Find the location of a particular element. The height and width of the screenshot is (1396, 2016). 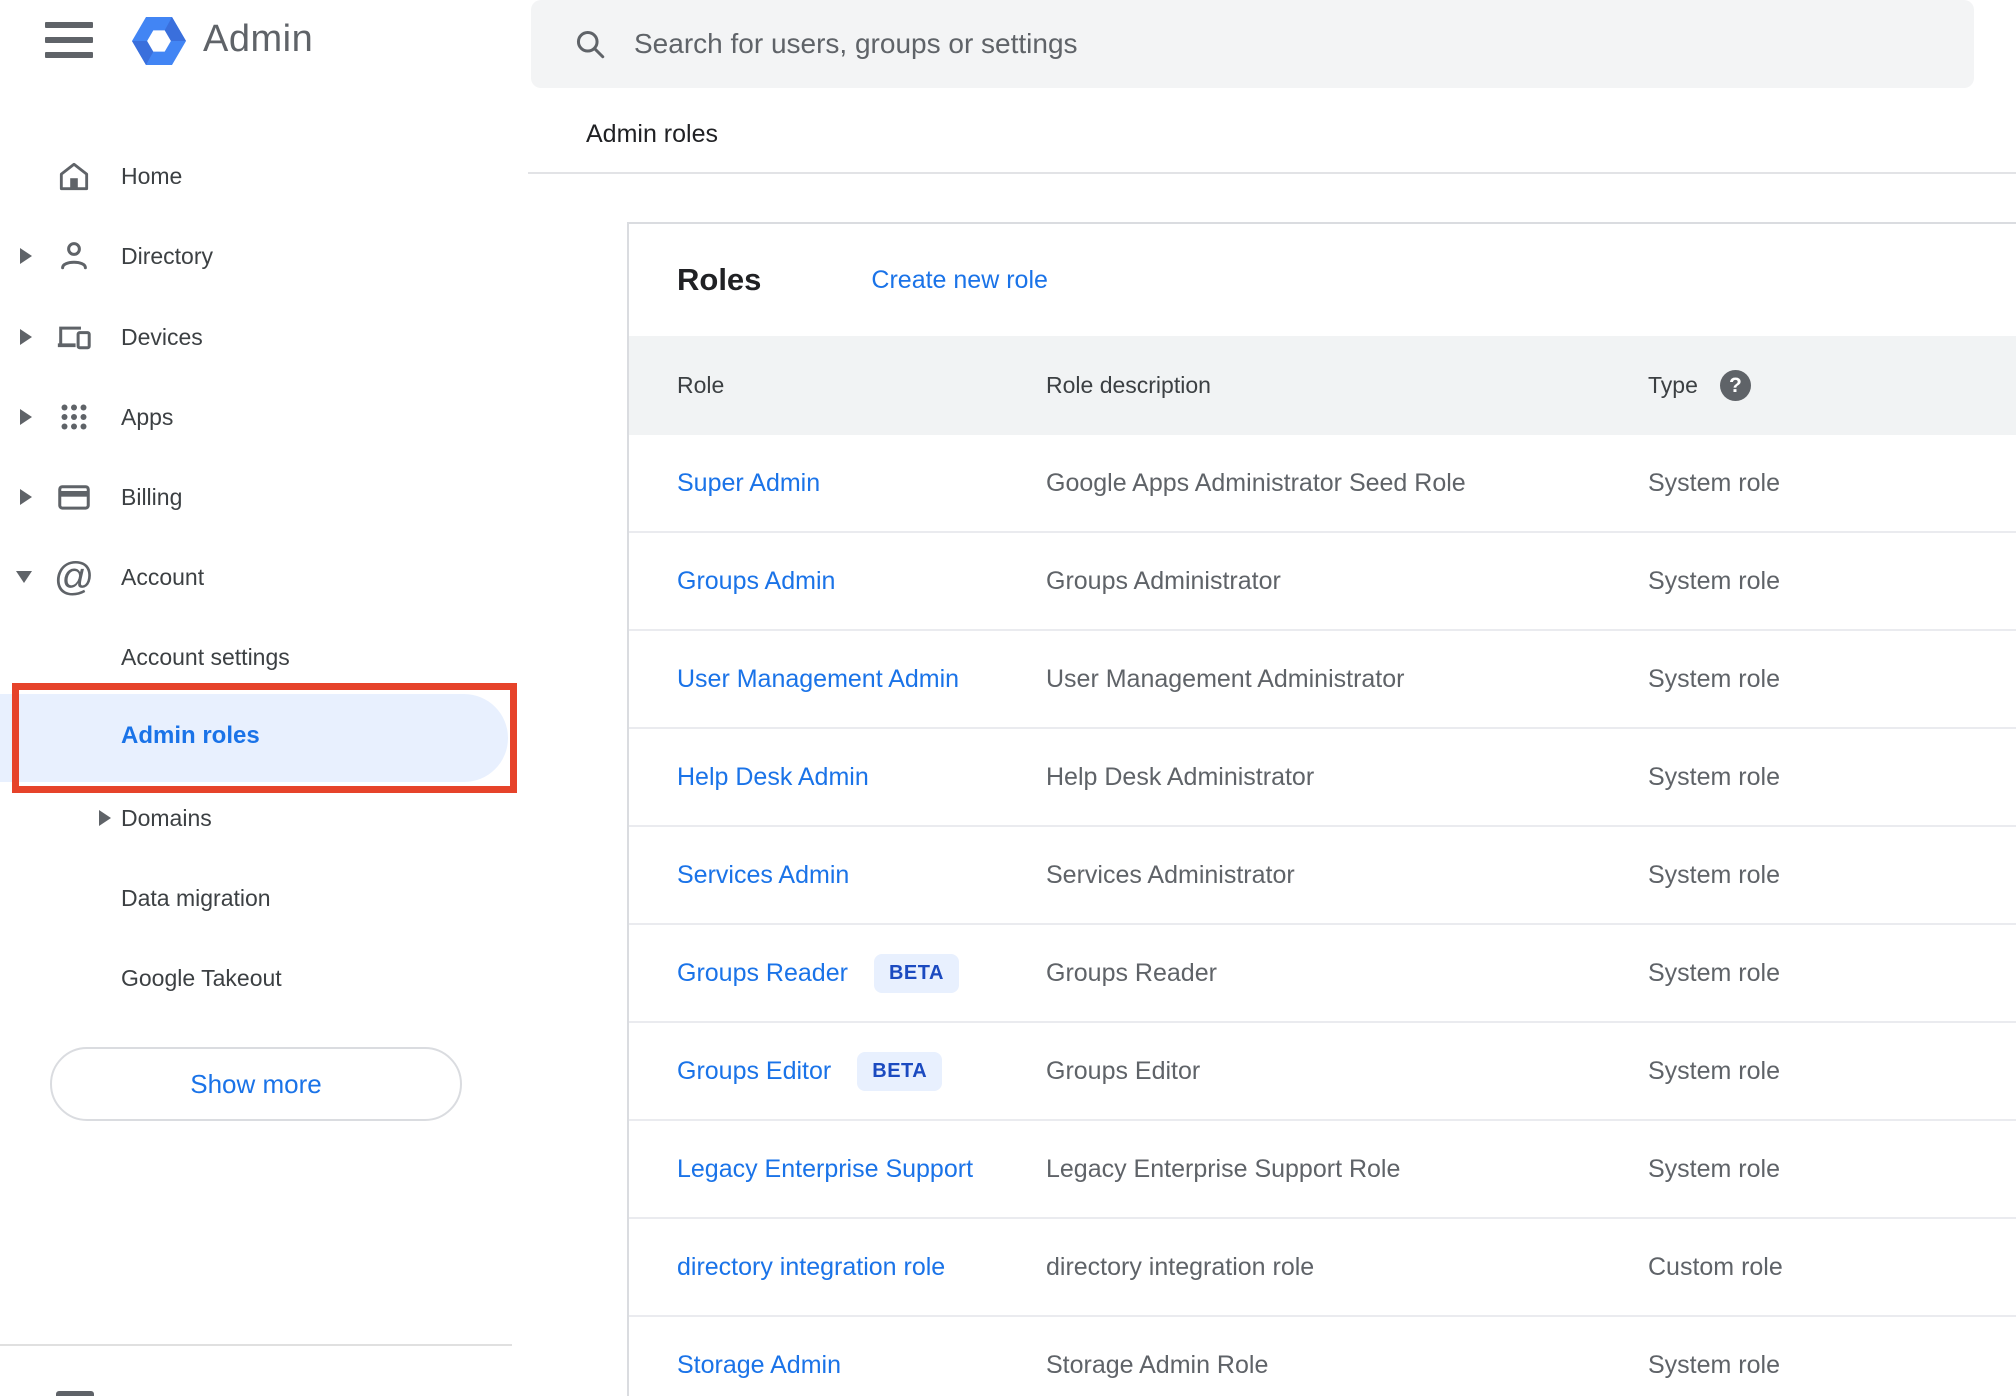

sidebar-item-label: Apps is located at coordinates (147, 416).